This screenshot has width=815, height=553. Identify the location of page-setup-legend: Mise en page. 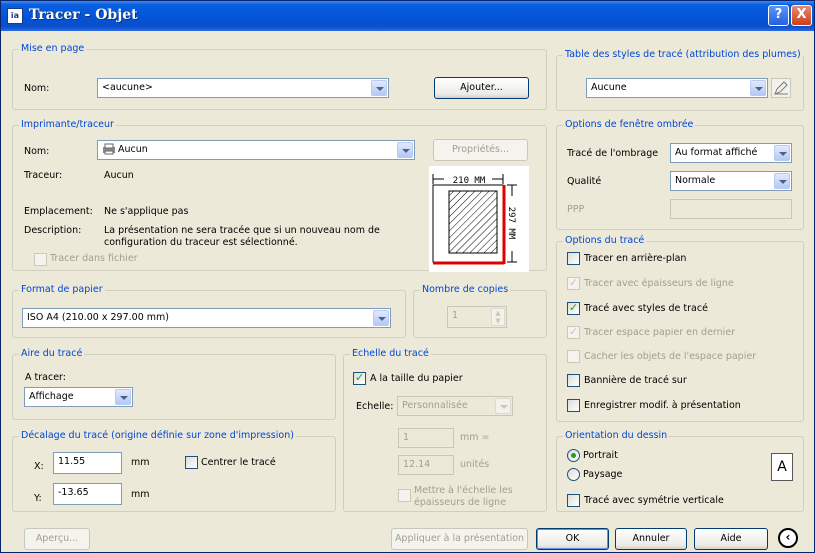
(53, 48).